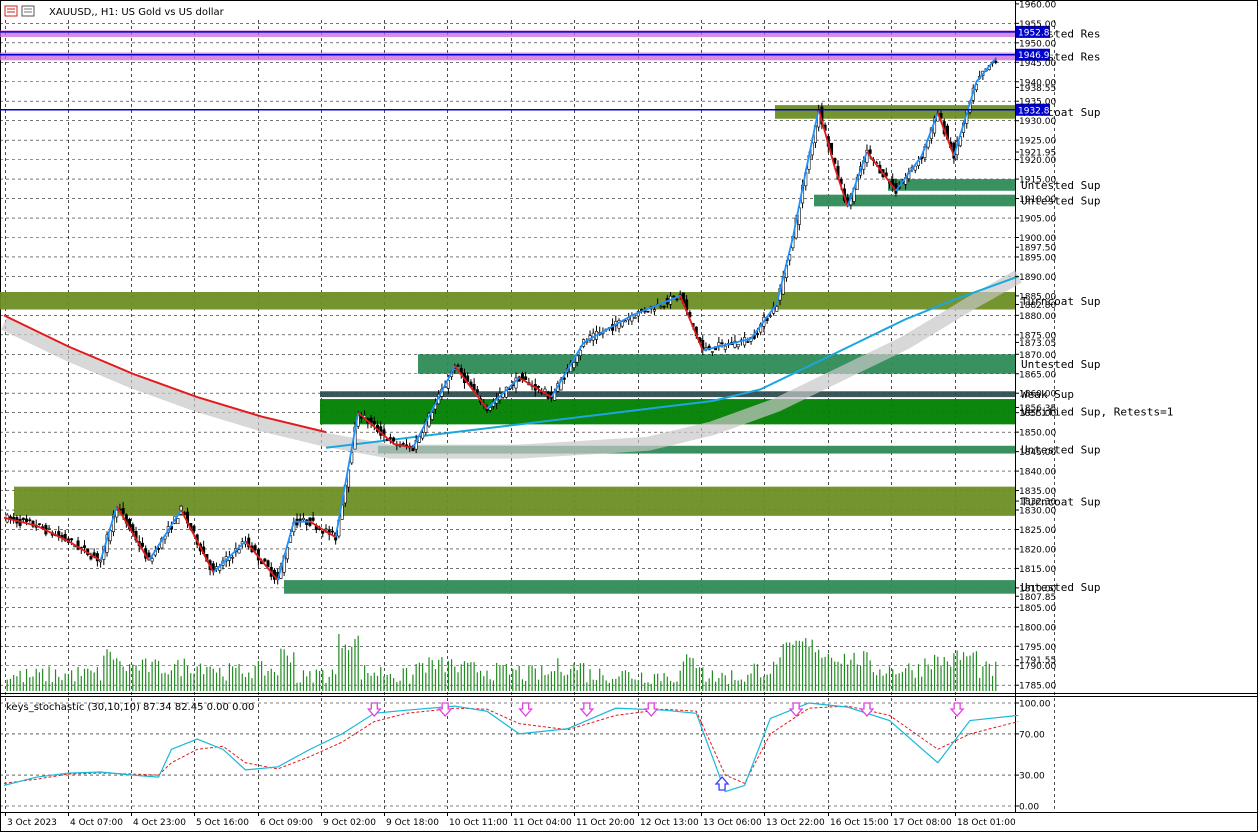 This screenshot has width=1258, height=832. Describe the element at coordinates (1037, 589) in the screenshot. I see `price-tick-label: 1810.00` at that location.